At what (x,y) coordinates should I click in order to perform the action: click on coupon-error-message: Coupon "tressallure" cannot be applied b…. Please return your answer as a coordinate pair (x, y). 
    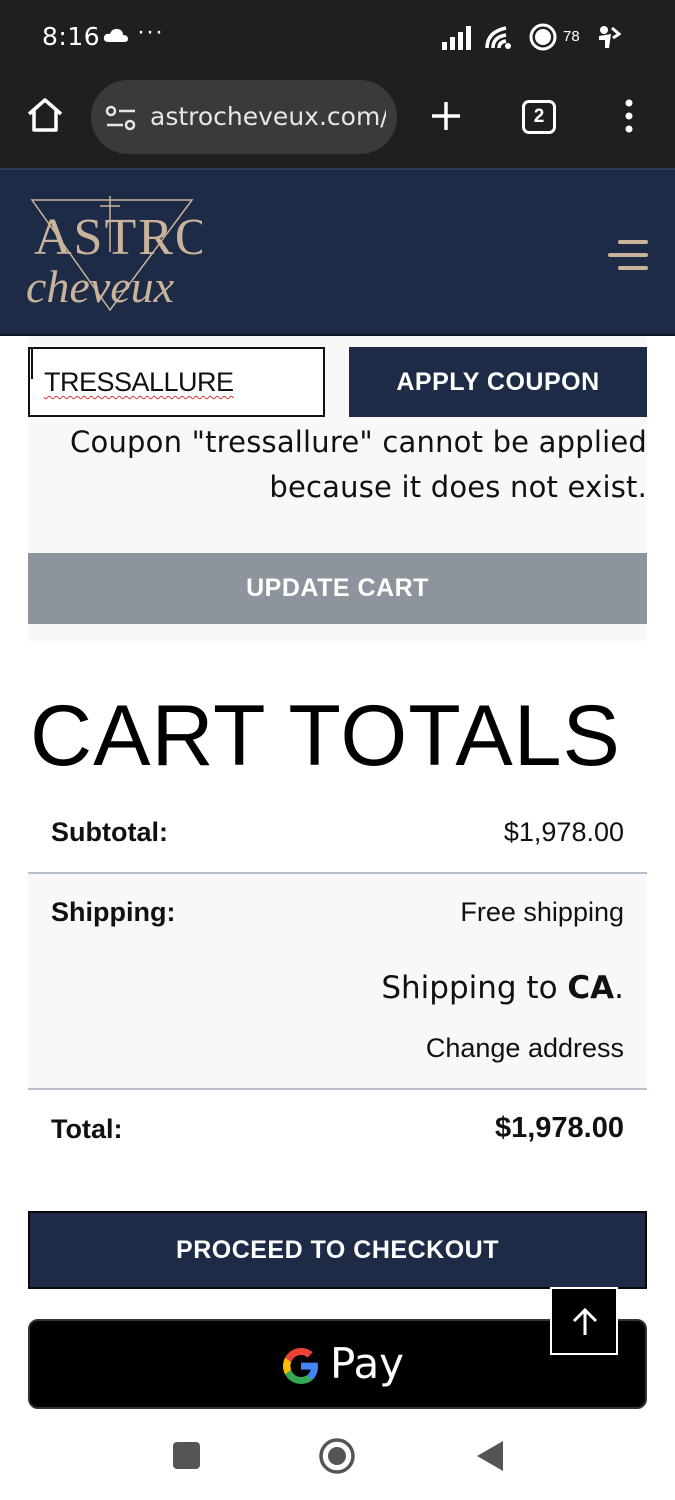
    Looking at the image, I should click on (358, 464).